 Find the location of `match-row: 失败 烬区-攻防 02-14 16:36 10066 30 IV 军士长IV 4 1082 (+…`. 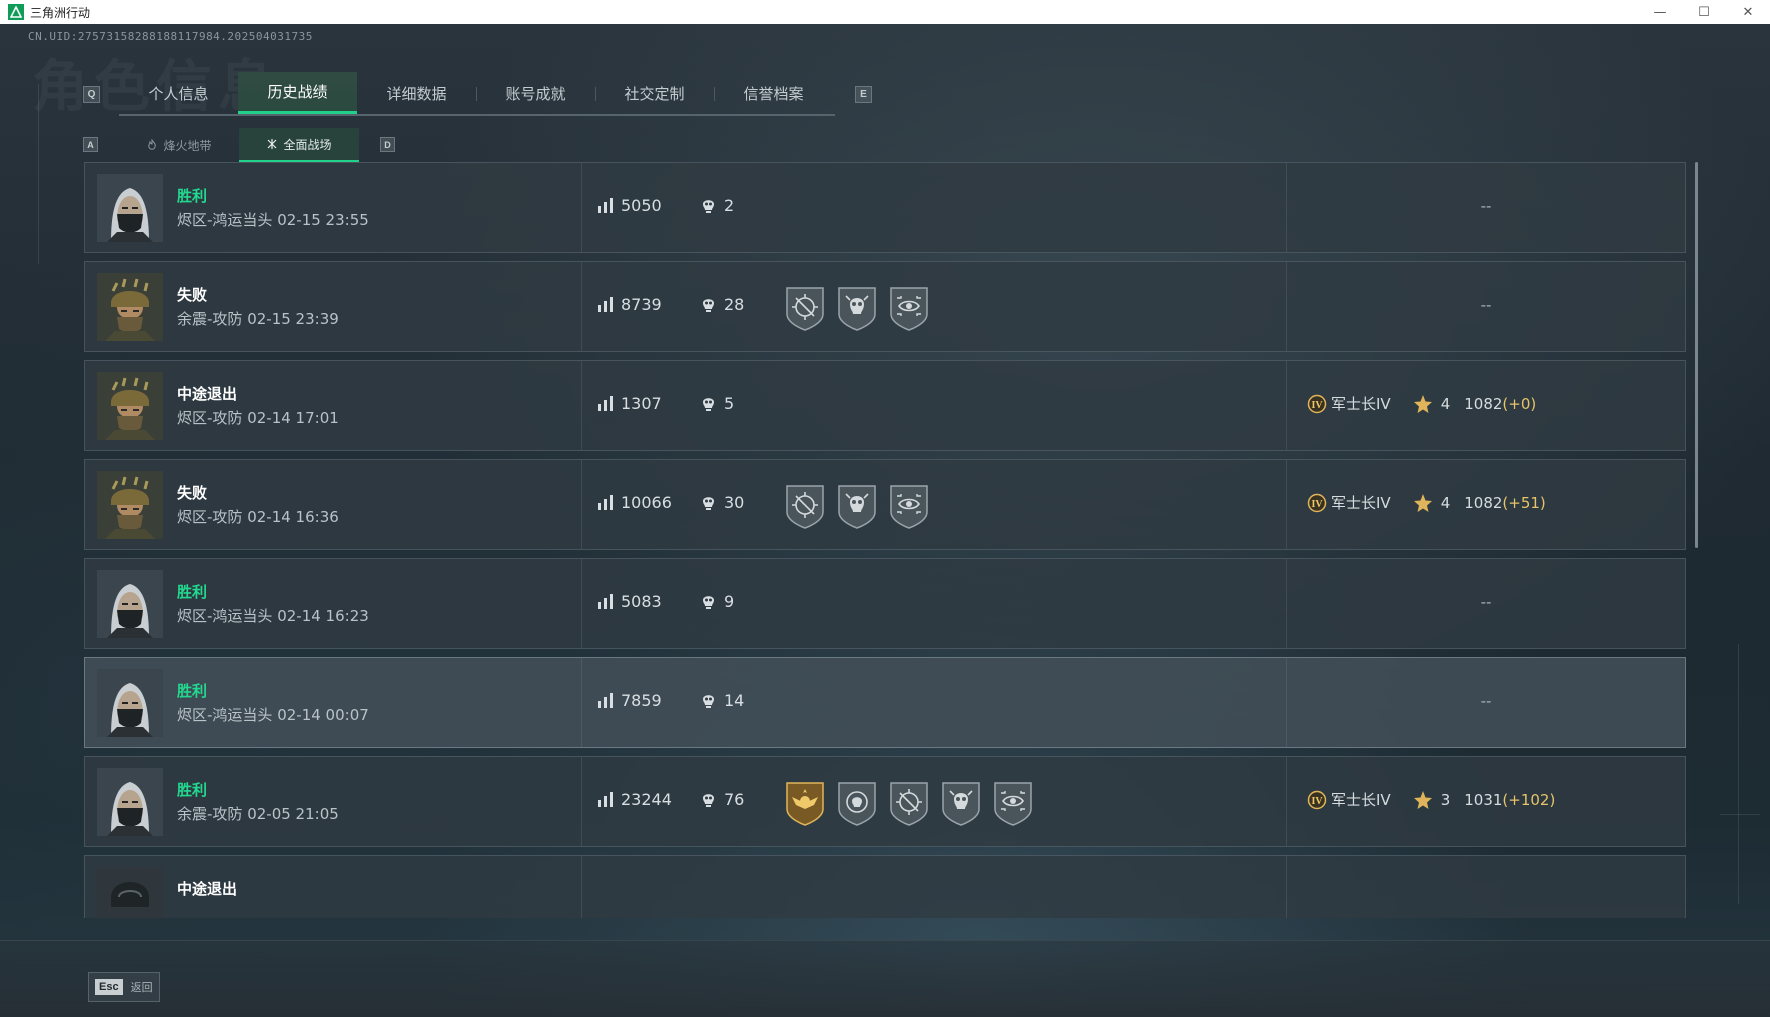

match-row: 失败 烬区-攻防 02-14 16:36 10066 30 IV 军士长IV 4 1082 (+… is located at coordinates (885, 504).